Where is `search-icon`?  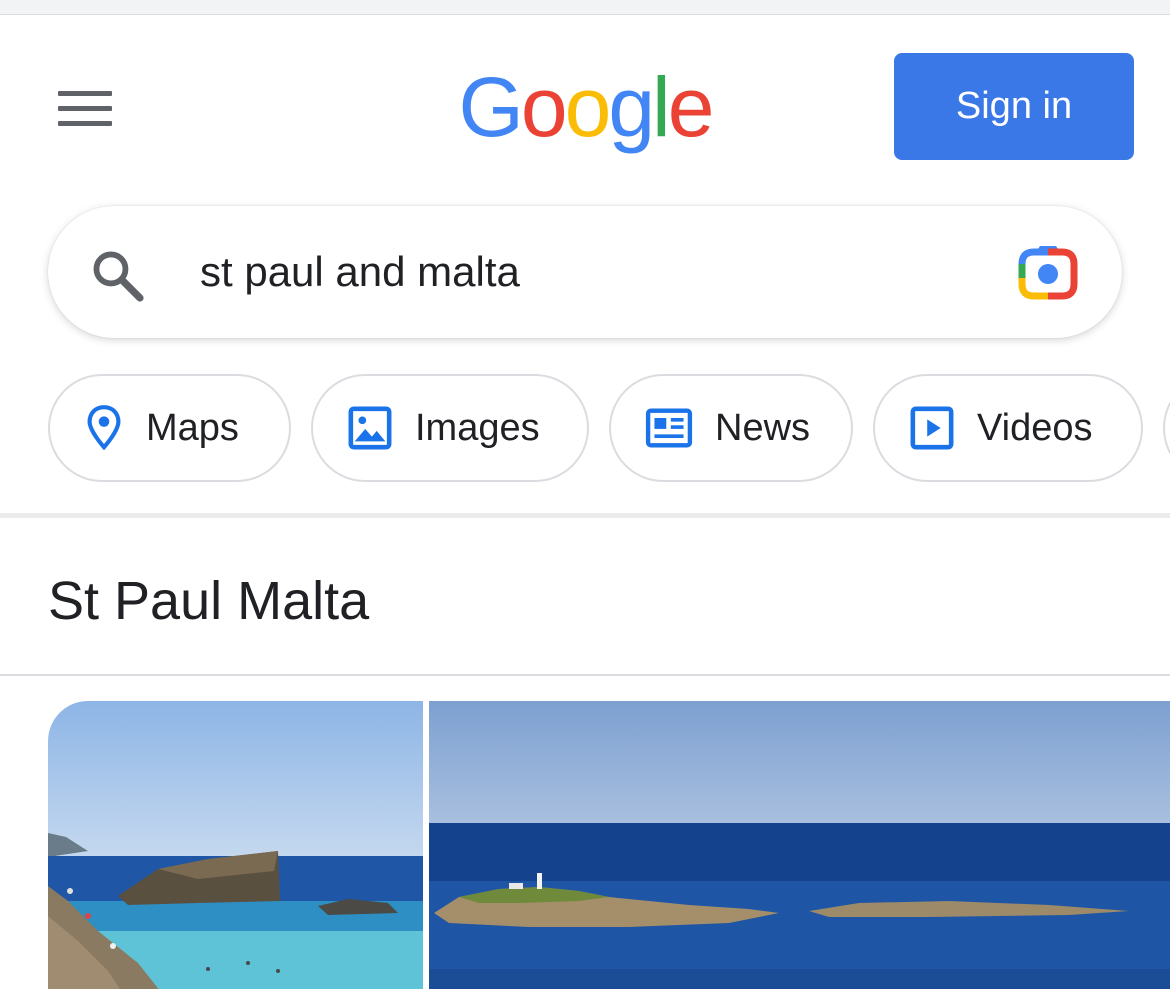 search-icon is located at coordinates (117, 275).